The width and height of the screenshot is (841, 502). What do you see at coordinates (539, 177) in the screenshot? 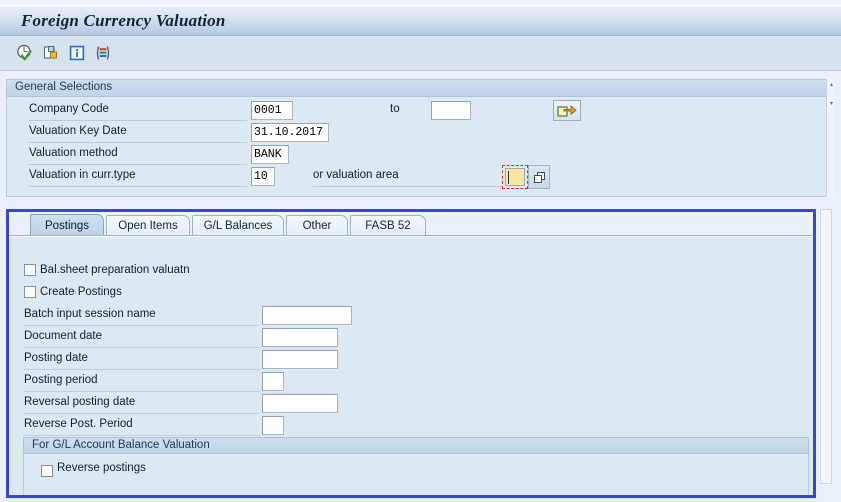
I see `multiple-selection-button` at bounding box center [539, 177].